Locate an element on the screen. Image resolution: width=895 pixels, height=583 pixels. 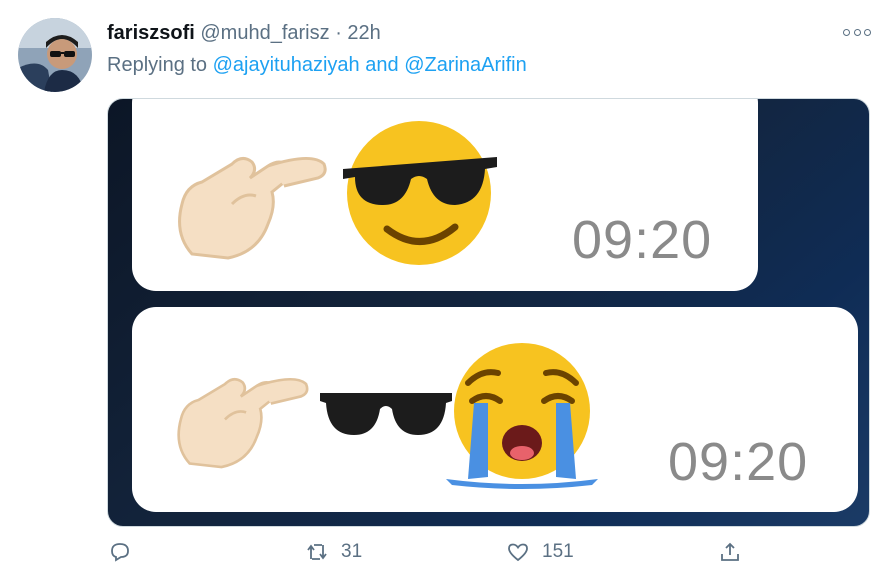
user-handle: @muhd_farisz is located at coordinates (264, 33).